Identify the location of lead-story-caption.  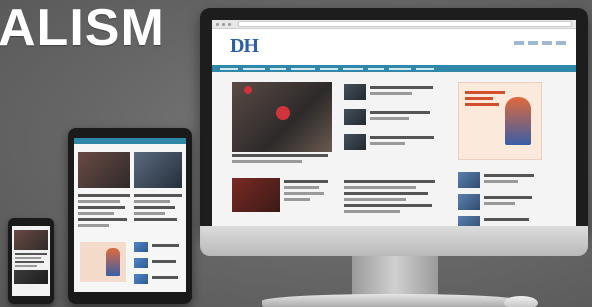
(282, 160).